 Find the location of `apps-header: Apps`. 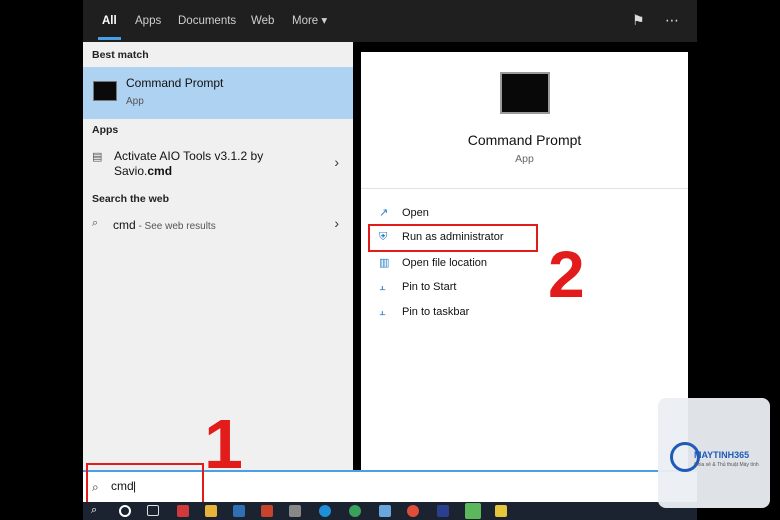

apps-header: Apps is located at coordinates (105, 130).